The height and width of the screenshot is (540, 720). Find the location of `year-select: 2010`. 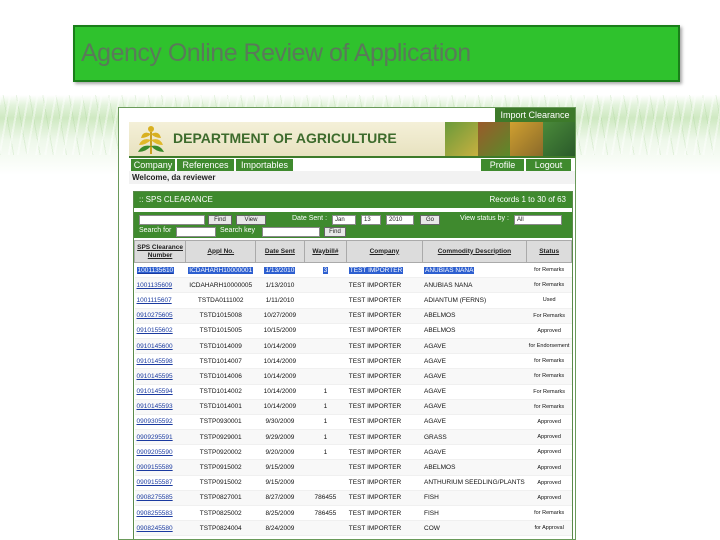

year-select: 2010 is located at coordinates (400, 220).